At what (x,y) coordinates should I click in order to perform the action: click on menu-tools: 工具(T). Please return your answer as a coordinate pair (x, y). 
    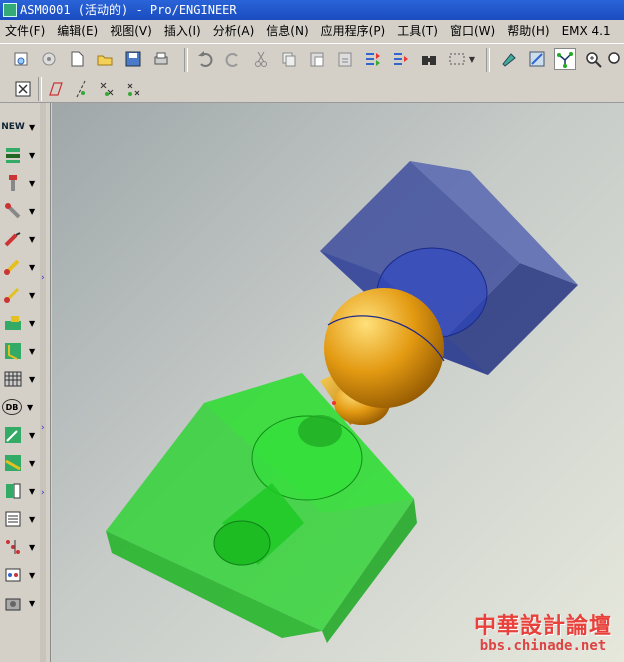
    Looking at the image, I should click on (418, 31).